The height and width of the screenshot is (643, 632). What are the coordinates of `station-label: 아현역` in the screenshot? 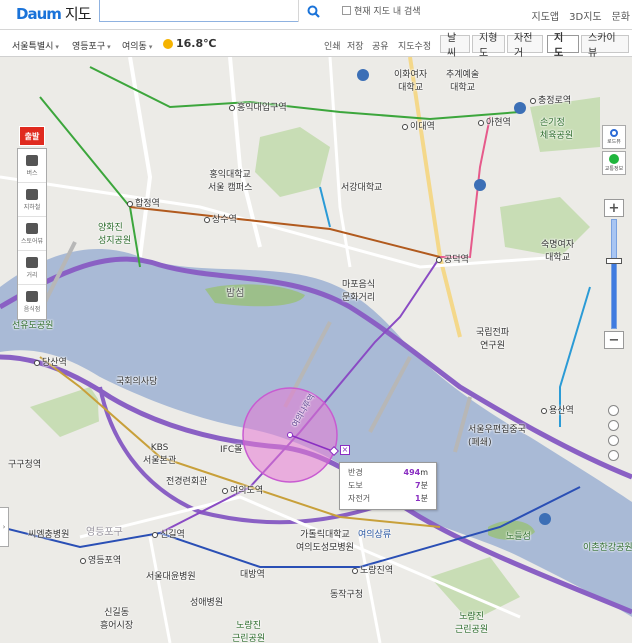 It's located at (494, 121).